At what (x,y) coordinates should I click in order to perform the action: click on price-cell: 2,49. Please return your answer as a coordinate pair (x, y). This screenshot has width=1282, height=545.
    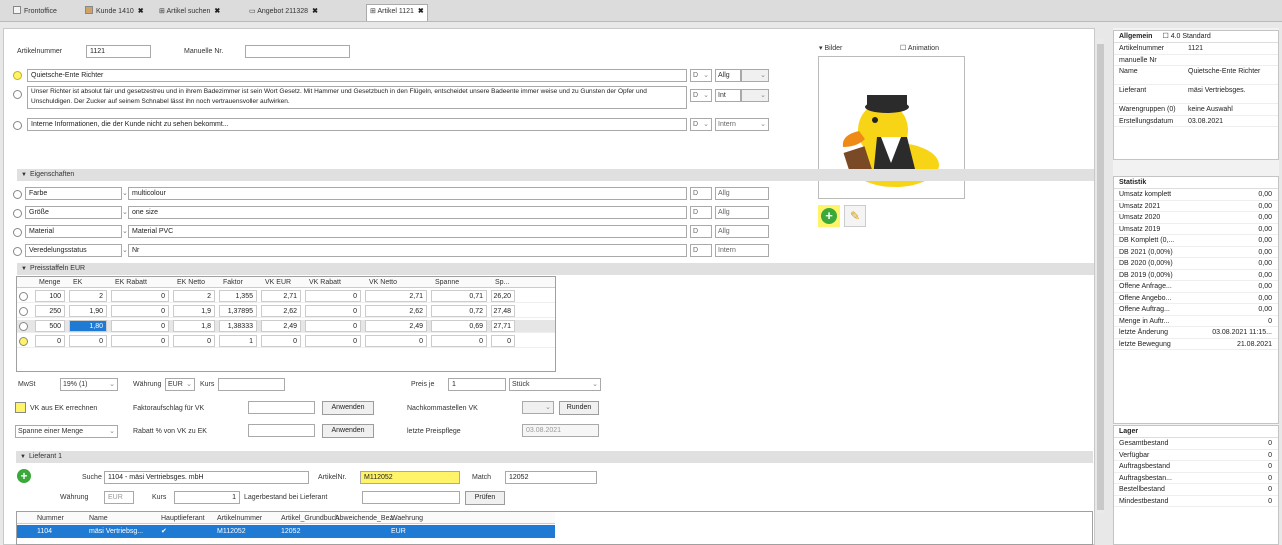
    Looking at the image, I should click on (396, 326).